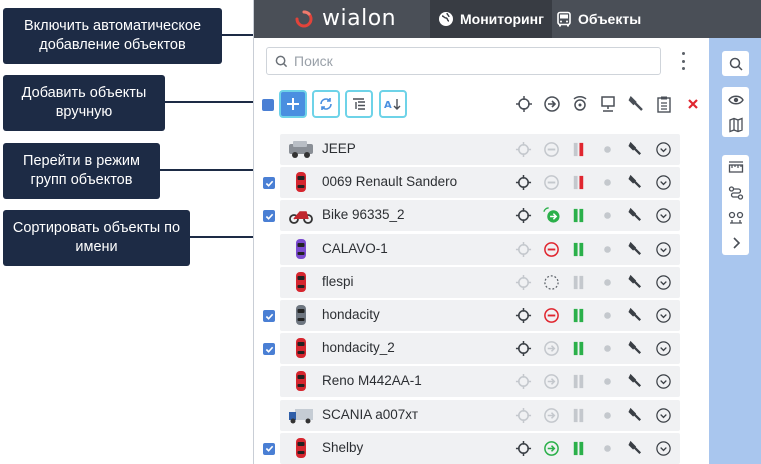  I want to click on sidebar-geofence-button, so click(735, 217).